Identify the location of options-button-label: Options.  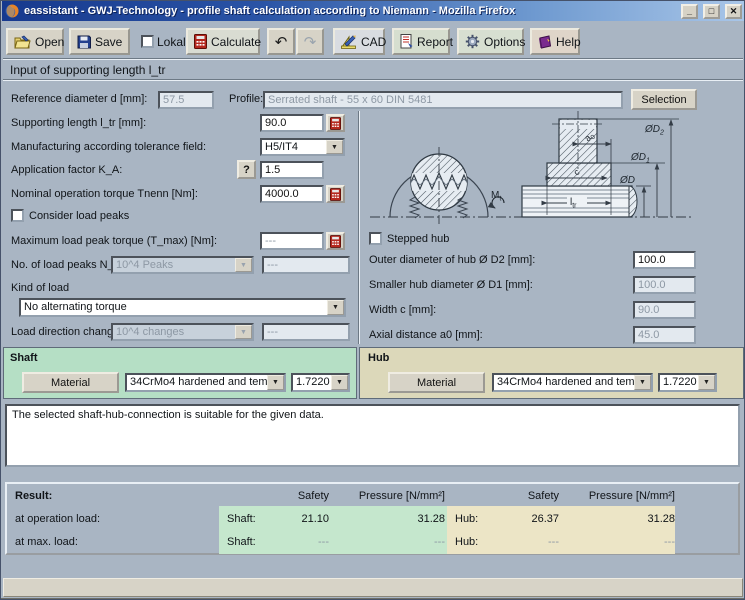
(505, 41).